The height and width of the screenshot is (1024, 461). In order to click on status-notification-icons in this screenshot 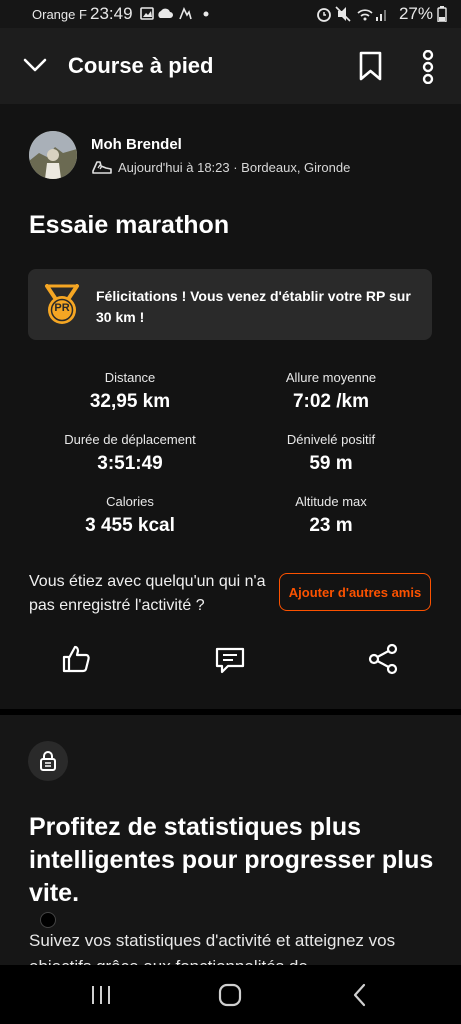, I will do `click(177, 15)`.